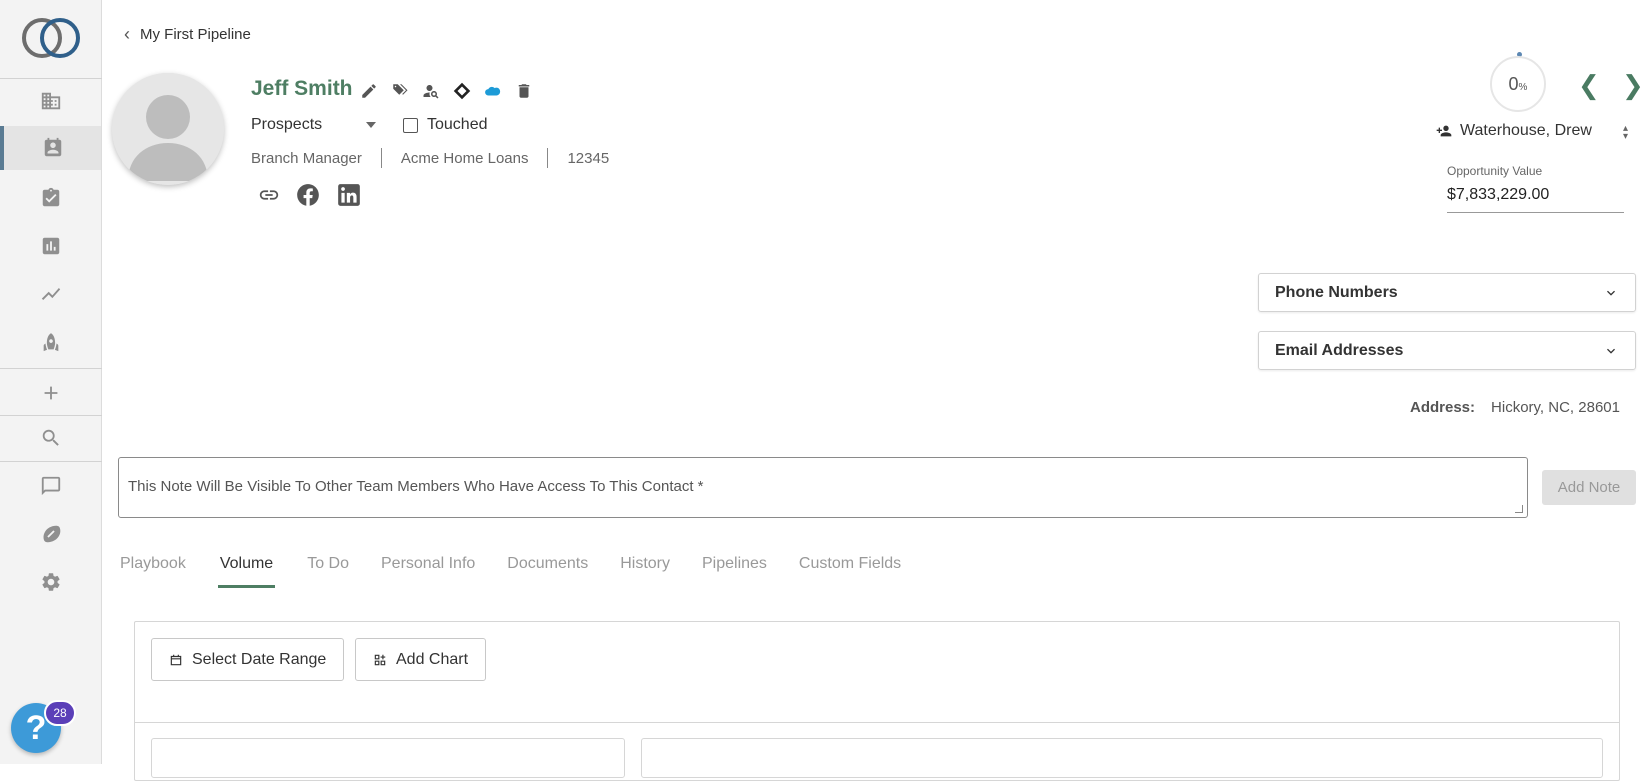  Describe the element at coordinates (287, 124) in the screenshot. I see `status-value: Prospects` at that location.